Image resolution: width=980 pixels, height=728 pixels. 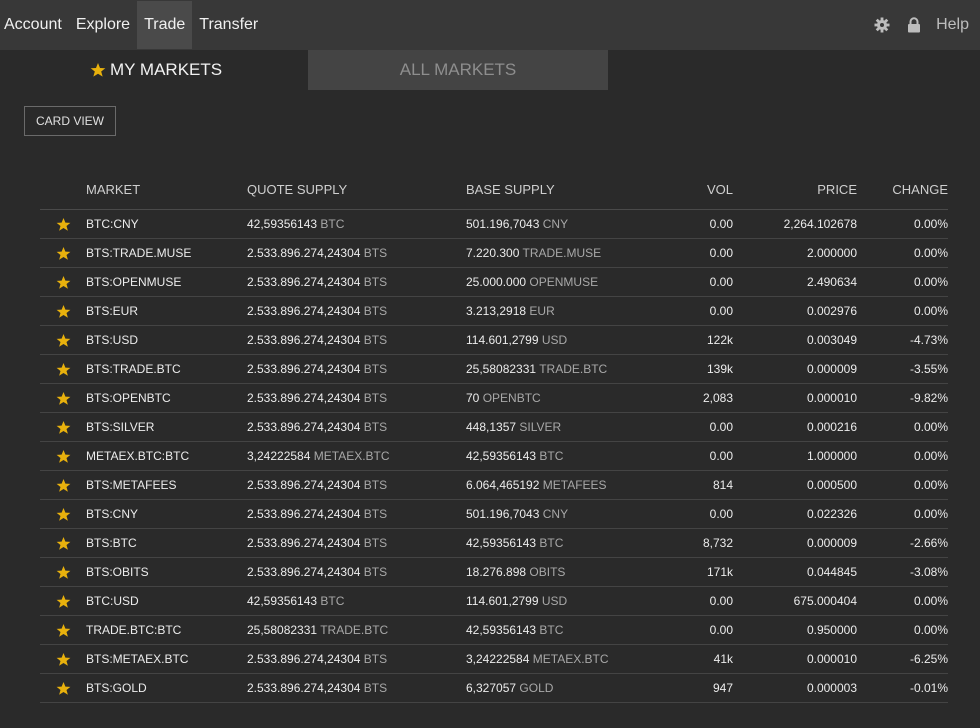 What do you see at coordinates (689, 190) in the screenshot?
I see `header-vol: VOL` at bounding box center [689, 190].